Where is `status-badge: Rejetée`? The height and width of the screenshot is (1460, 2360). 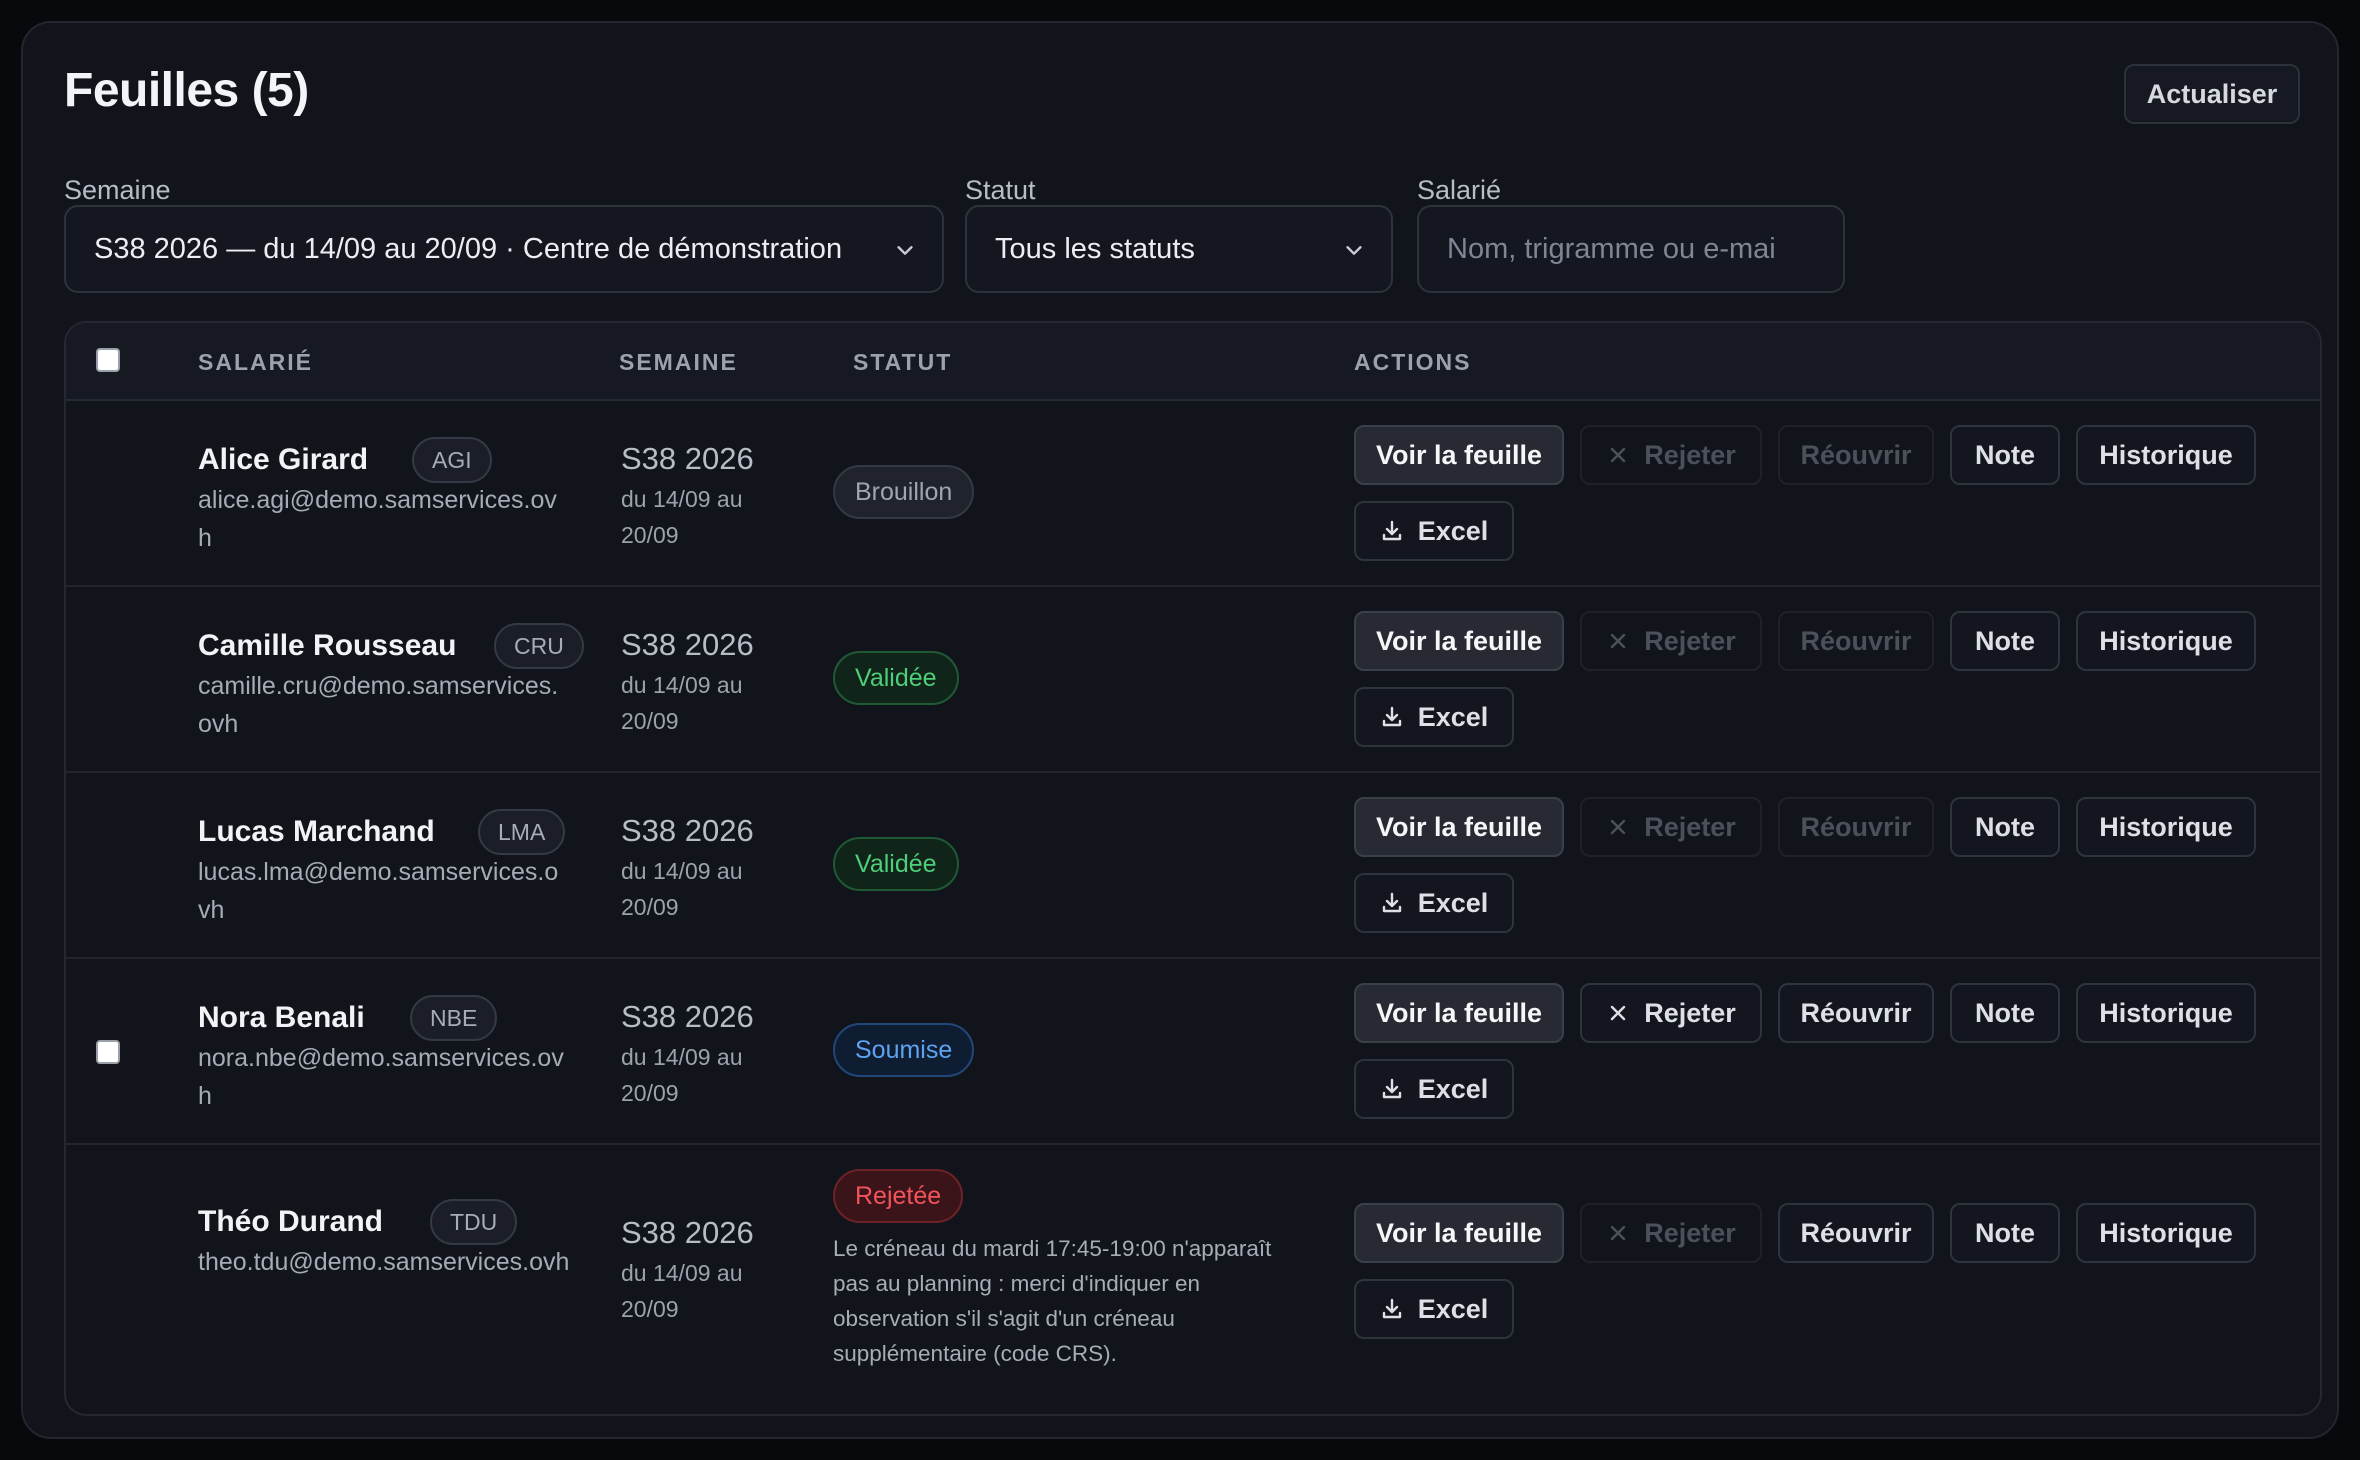
status-badge: Rejetée is located at coordinates (898, 1196).